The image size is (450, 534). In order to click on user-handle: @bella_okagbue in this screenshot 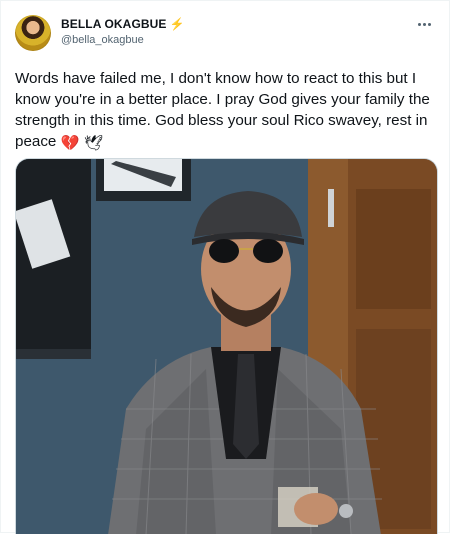, I will do `click(102, 40)`.